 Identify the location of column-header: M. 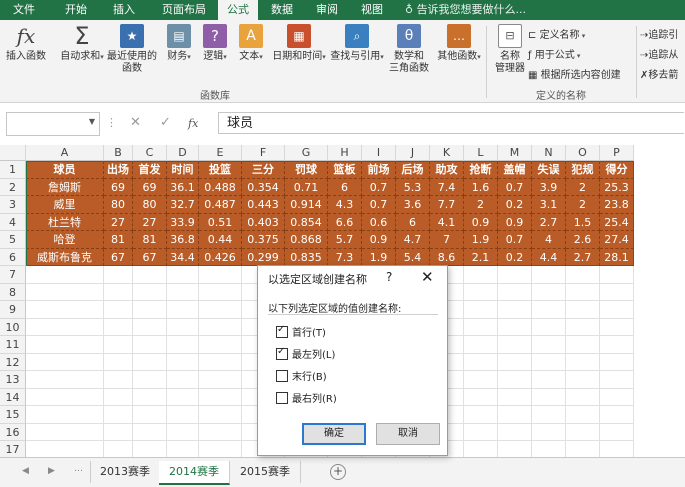
(515, 153).